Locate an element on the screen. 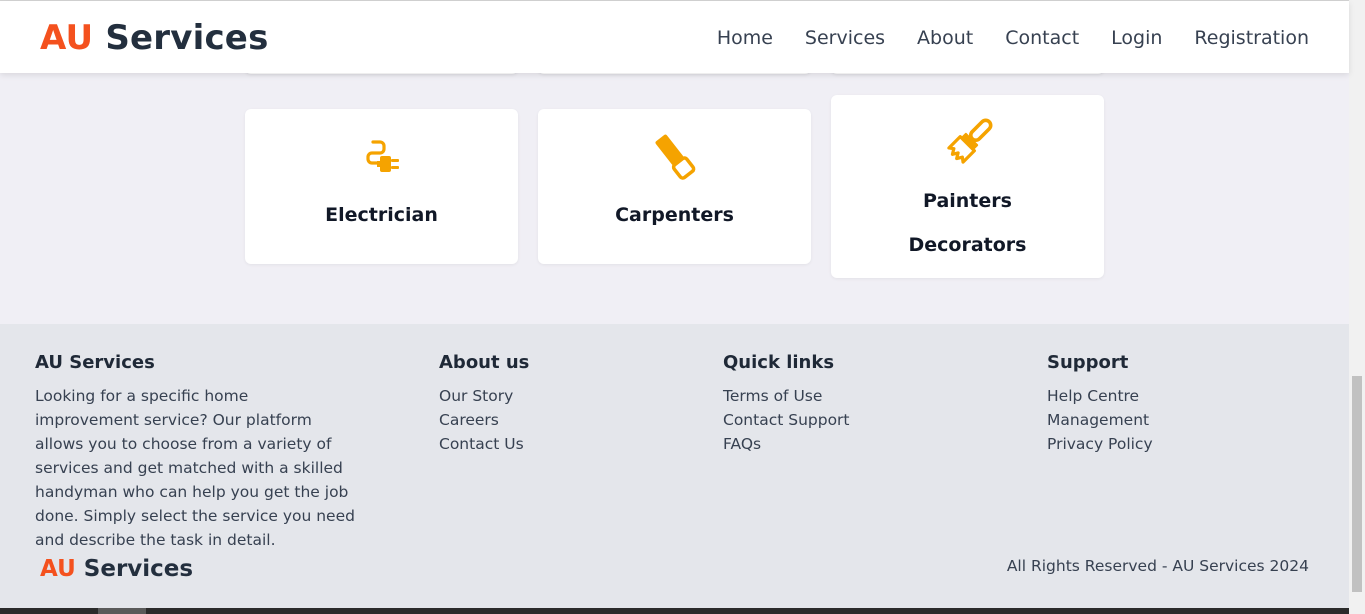 This screenshot has width=1365, height=614. footer-link-privacy-policy: Privacy Policy is located at coordinates (1100, 444).